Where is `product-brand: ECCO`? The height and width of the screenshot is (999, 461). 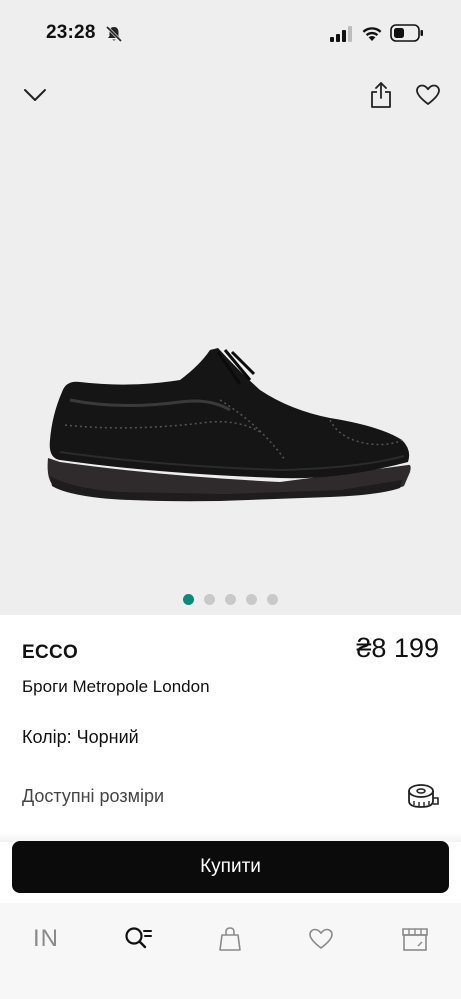
product-brand: ECCO is located at coordinates (50, 652).